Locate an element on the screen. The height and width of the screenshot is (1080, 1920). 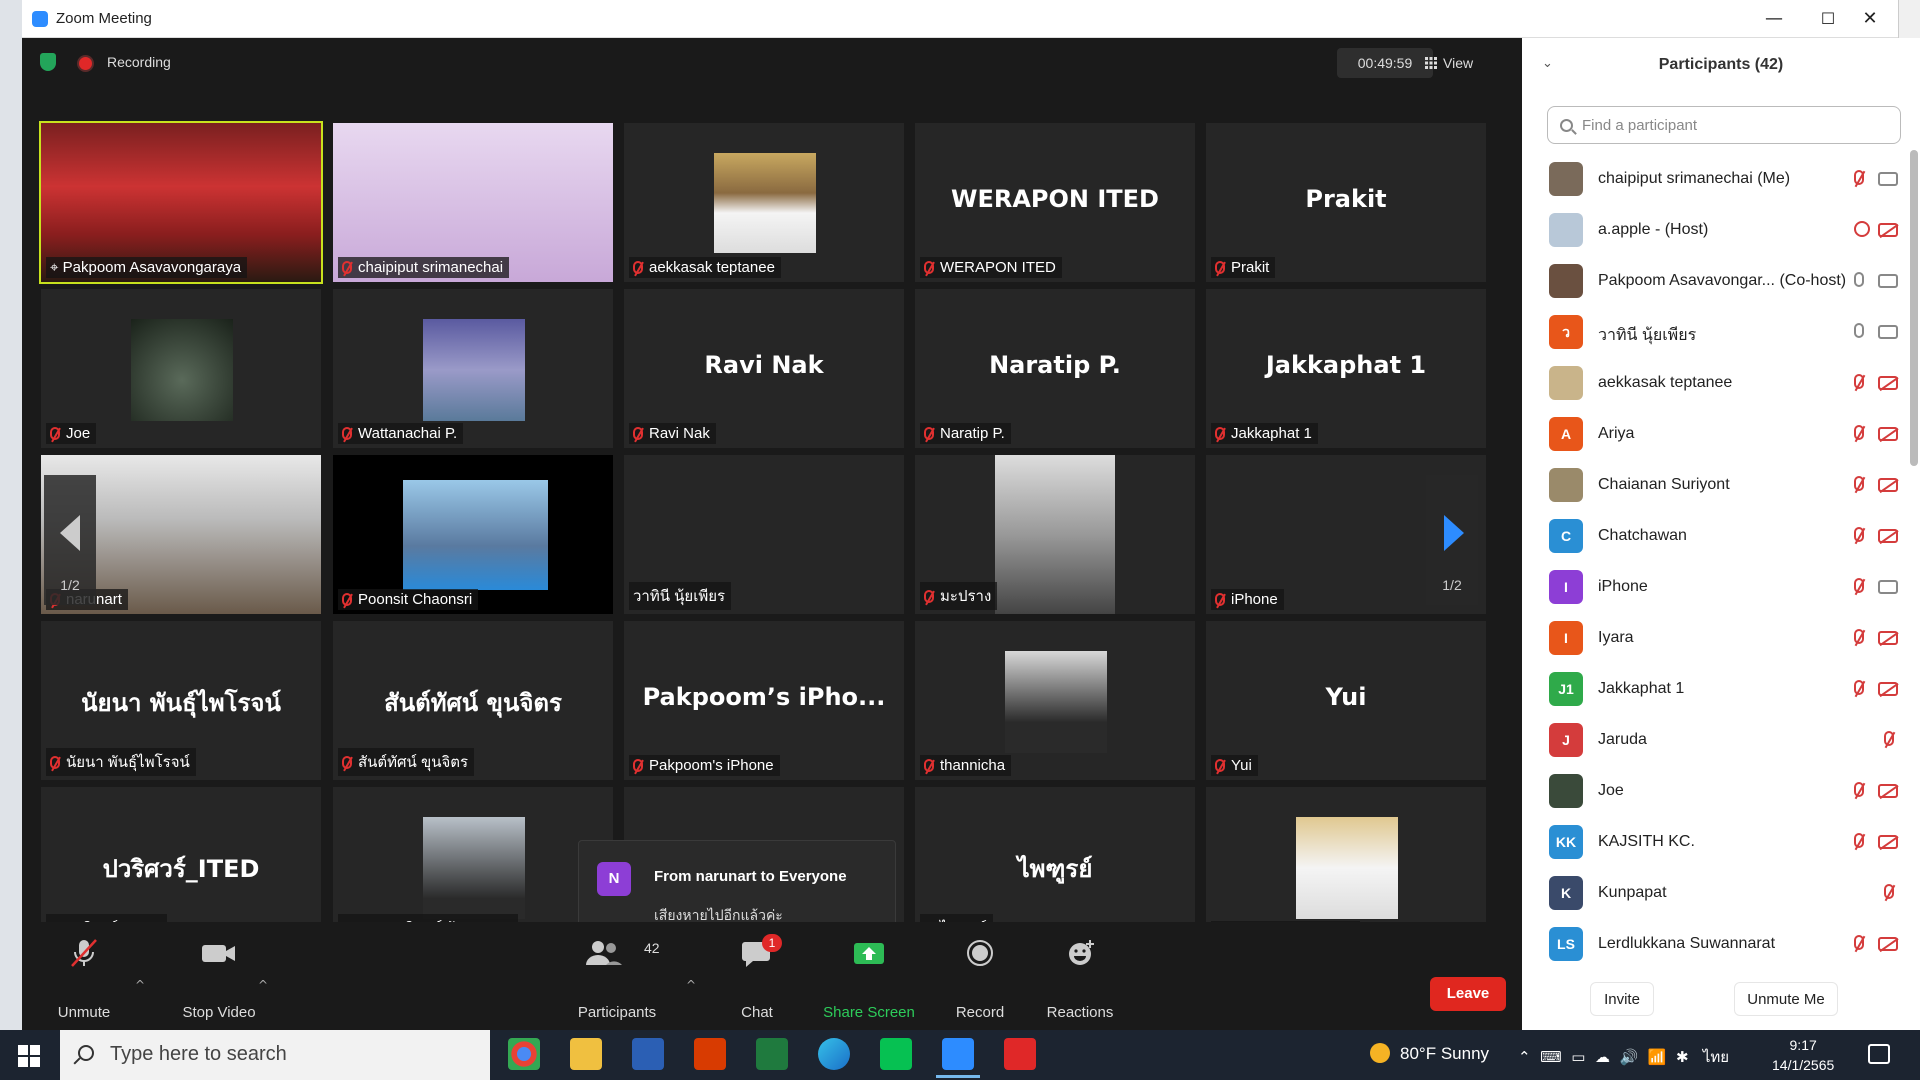
video-tile: Naratip P. Naratip P. is located at coordinates (1055, 368).